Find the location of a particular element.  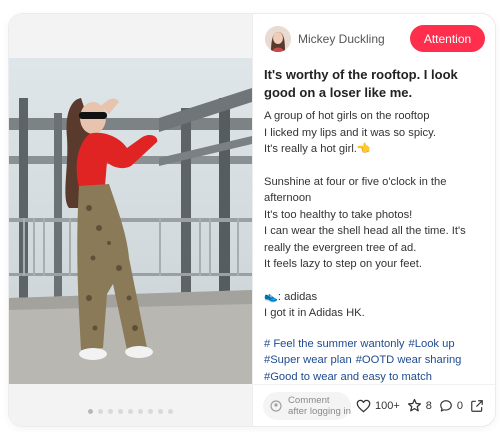

hashtag-link: #Look up is located at coordinates (432, 344).